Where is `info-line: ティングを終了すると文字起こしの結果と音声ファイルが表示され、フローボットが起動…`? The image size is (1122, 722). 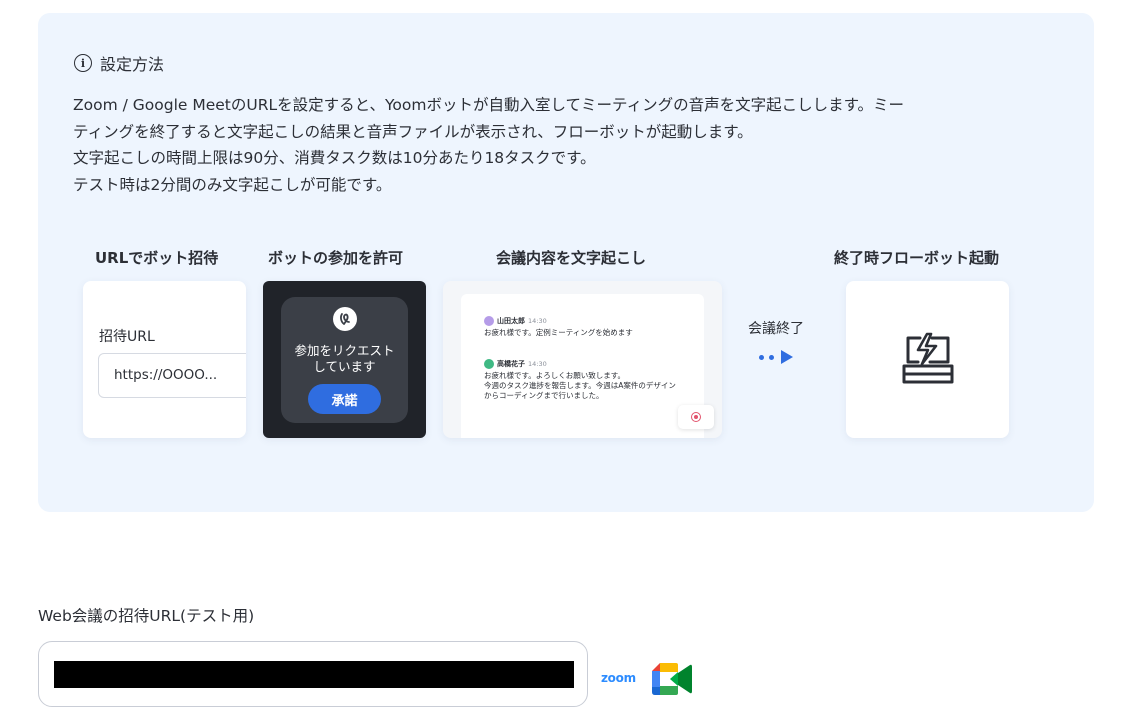 info-line: ティングを終了すると文字起こしの結果と音声ファイルが表示され、フローボットが起動… is located at coordinates (413, 131).